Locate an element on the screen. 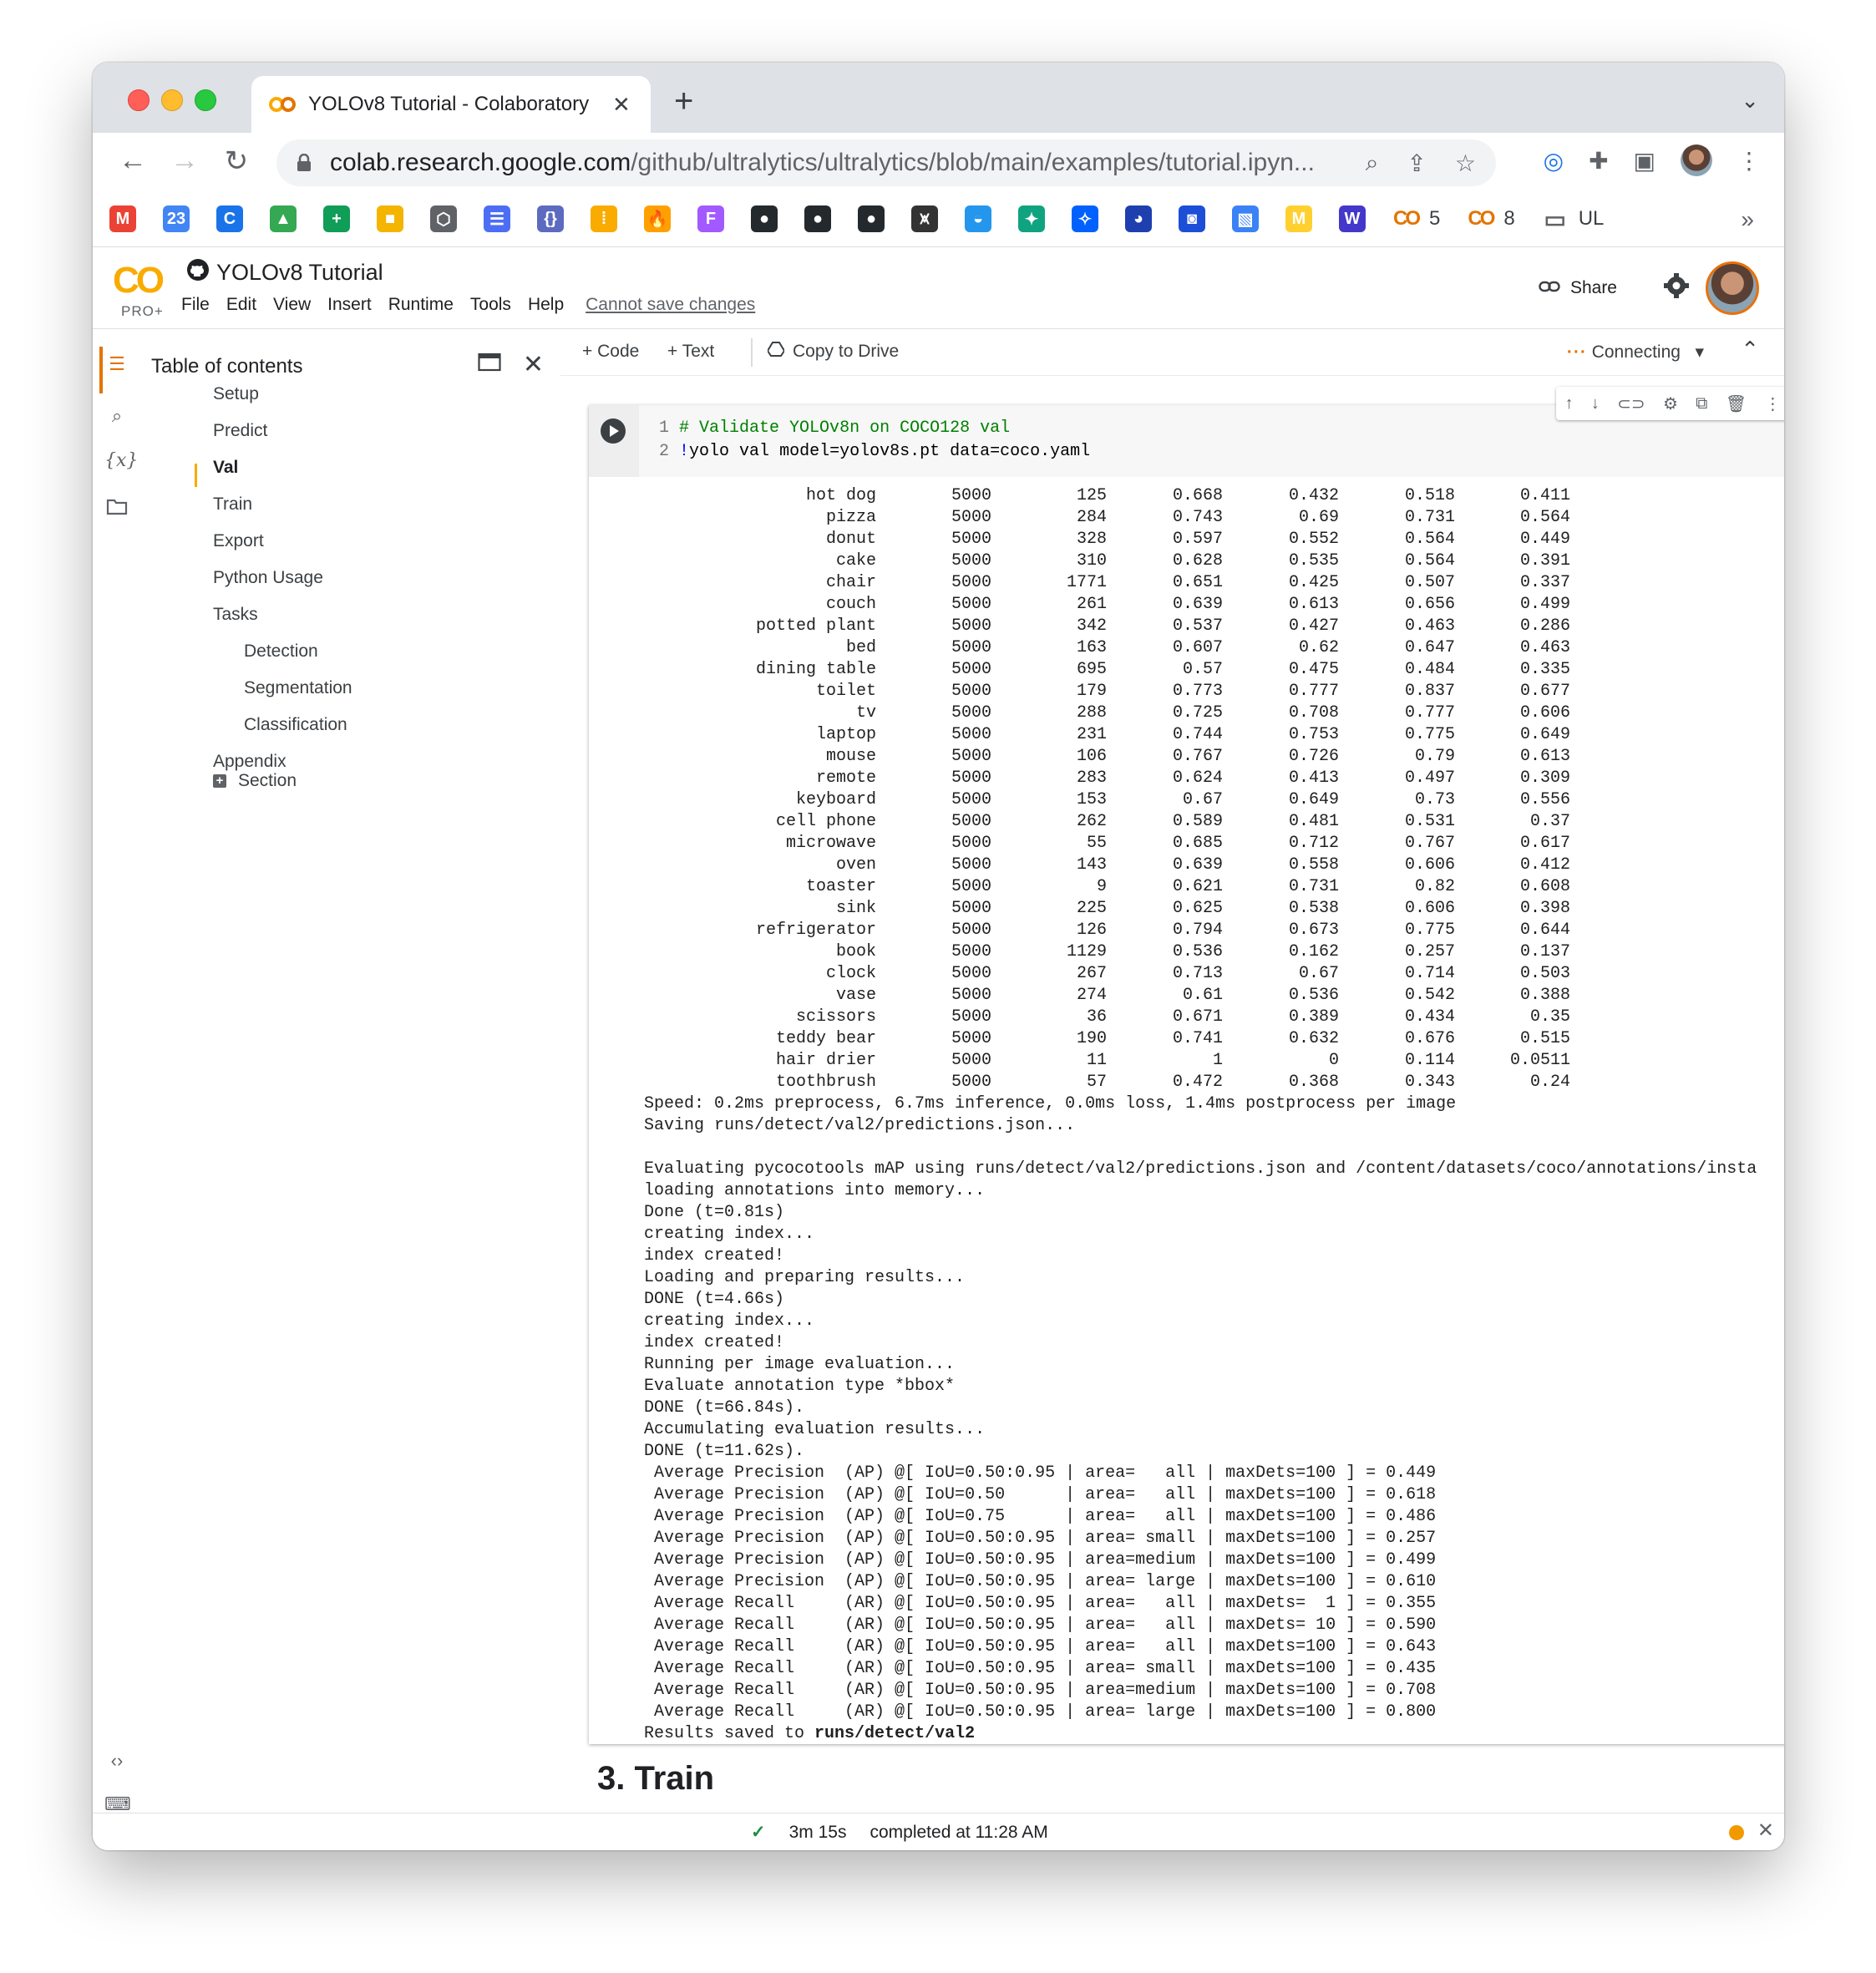 The height and width of the screenshot is (1973, 1876). colab-logo: CO is located at coordinates (139, 281).